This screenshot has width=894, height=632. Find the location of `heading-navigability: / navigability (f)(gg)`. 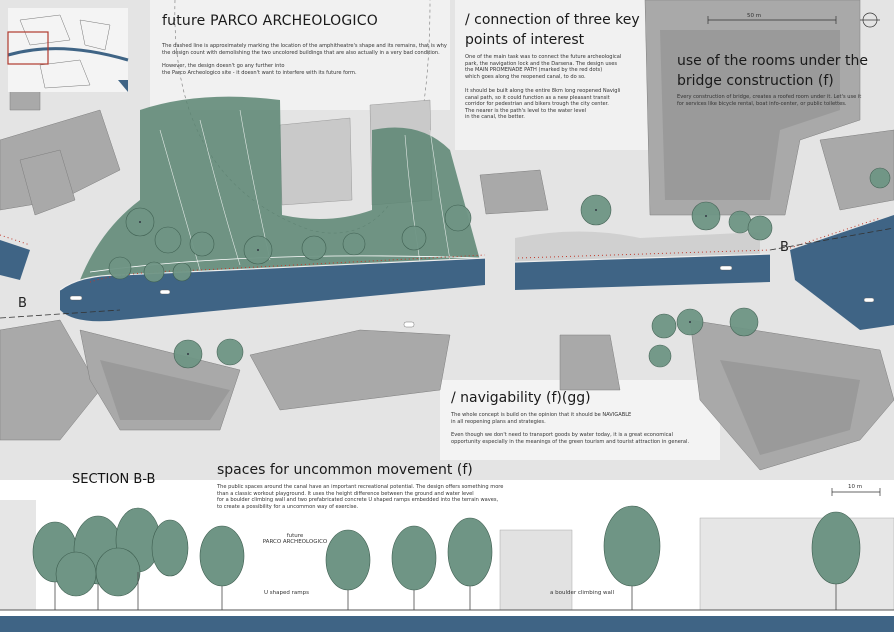

heading-navigability: / navigability (f)(gg) is located at coordinates (521, 398).